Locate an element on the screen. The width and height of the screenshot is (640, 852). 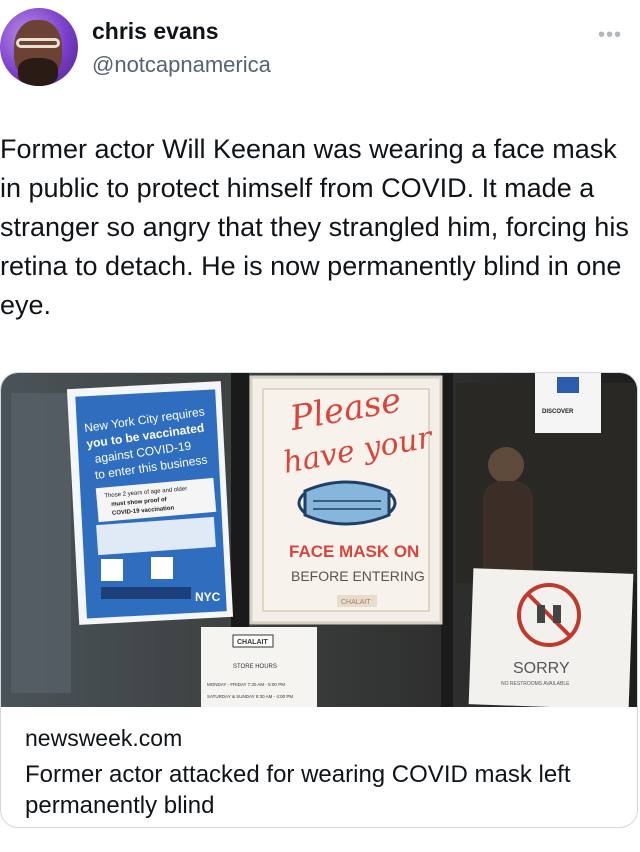
more-icon: ••• is located at coordinates (610, 35).